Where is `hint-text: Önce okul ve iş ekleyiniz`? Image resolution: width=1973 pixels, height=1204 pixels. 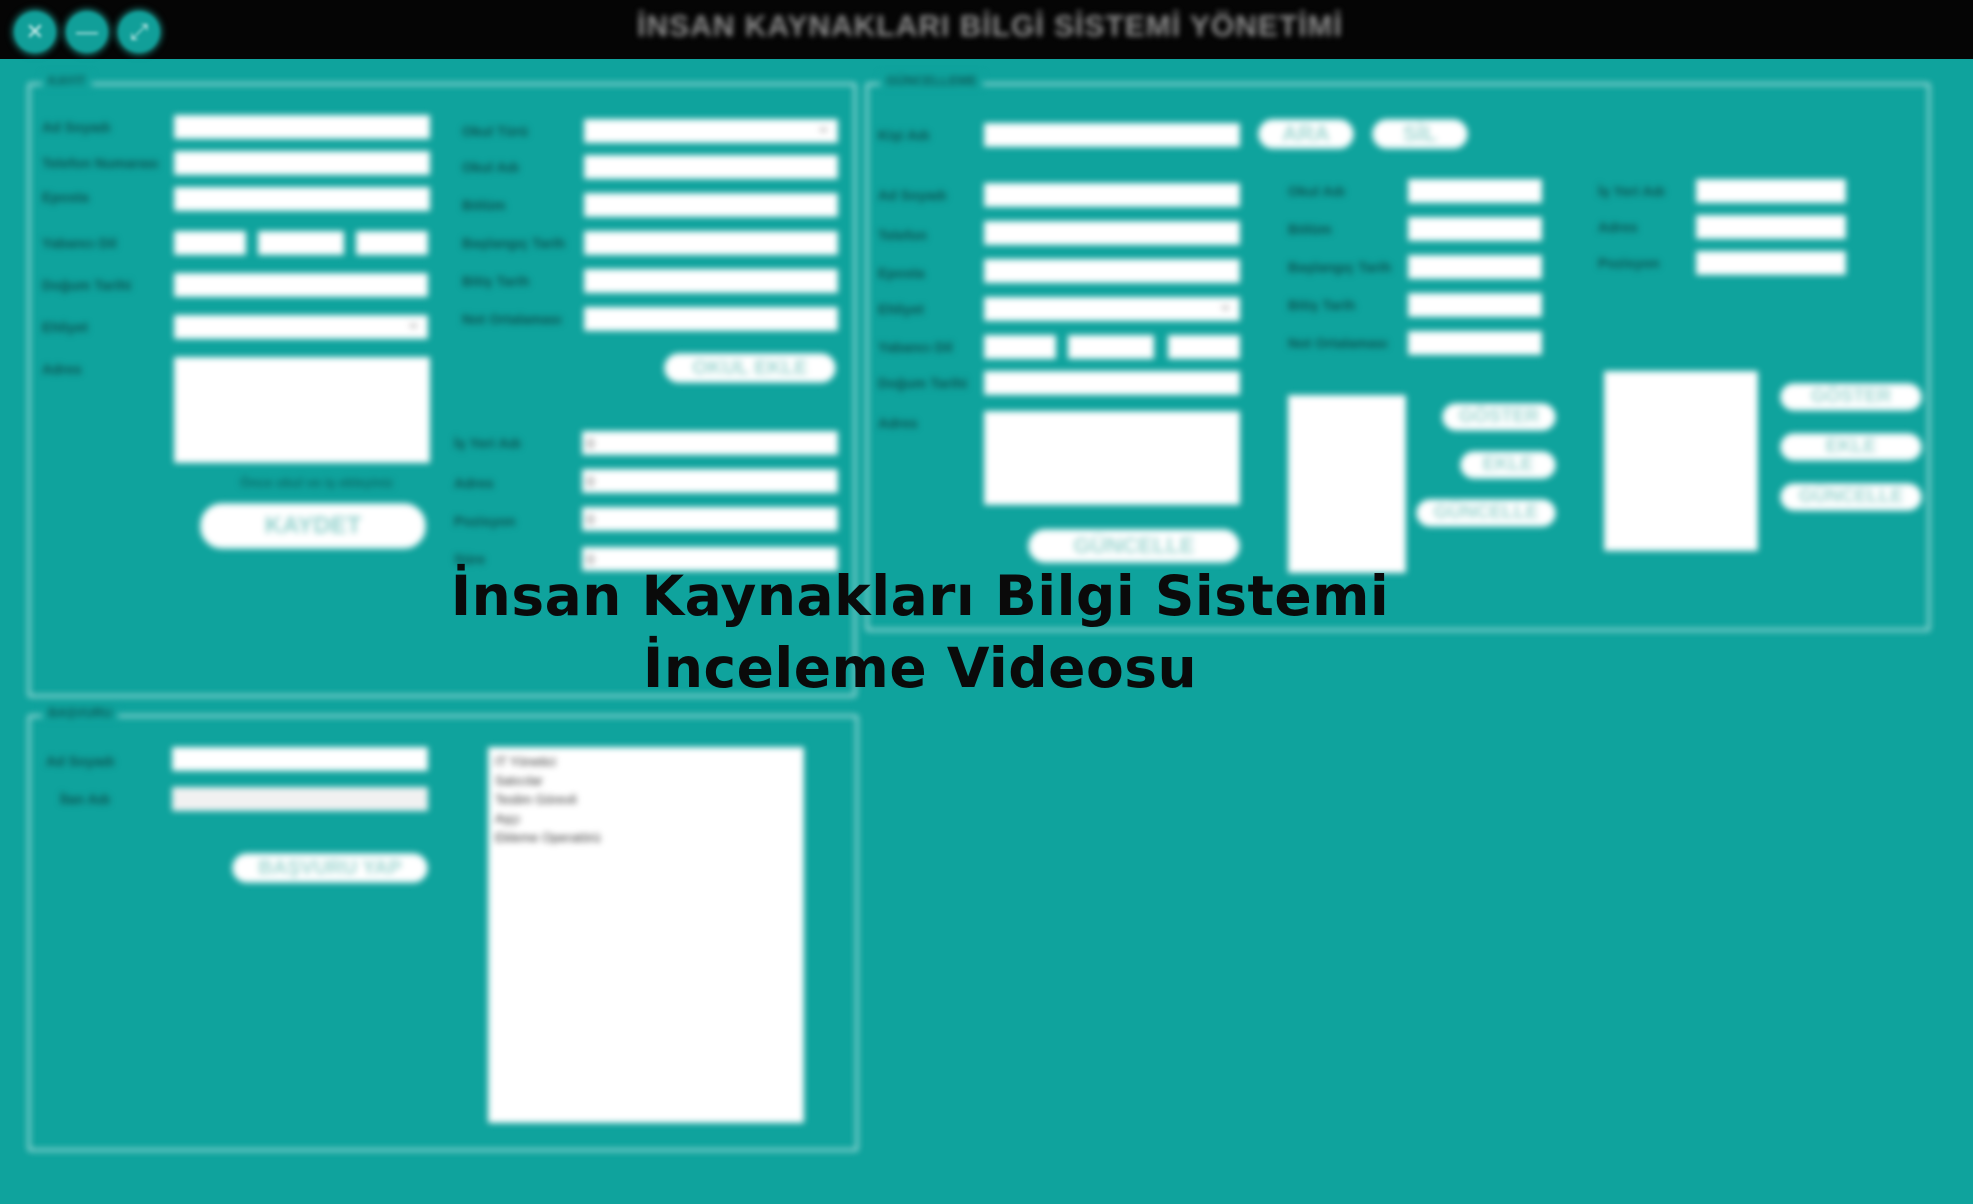 hint-text: Önce okul ve iş ekleyiniz is located at coordinates (317, 482).